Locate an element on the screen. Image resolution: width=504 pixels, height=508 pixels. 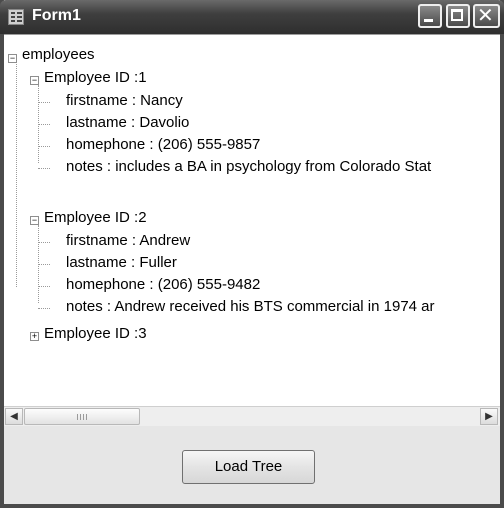
scrollbar-thumb is located at coordinates (82, 416).